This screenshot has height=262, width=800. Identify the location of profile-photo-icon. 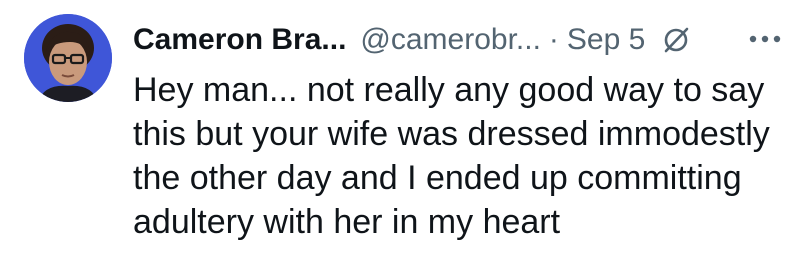
(68, 58).